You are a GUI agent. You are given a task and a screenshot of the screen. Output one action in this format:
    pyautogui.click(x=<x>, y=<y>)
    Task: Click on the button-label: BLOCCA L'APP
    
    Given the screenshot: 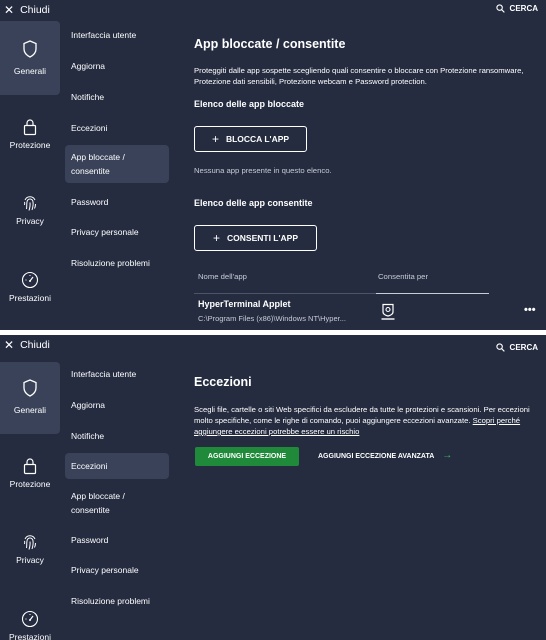 What is the action you would take?
    pyautogui.click(x=257, y=139)
    